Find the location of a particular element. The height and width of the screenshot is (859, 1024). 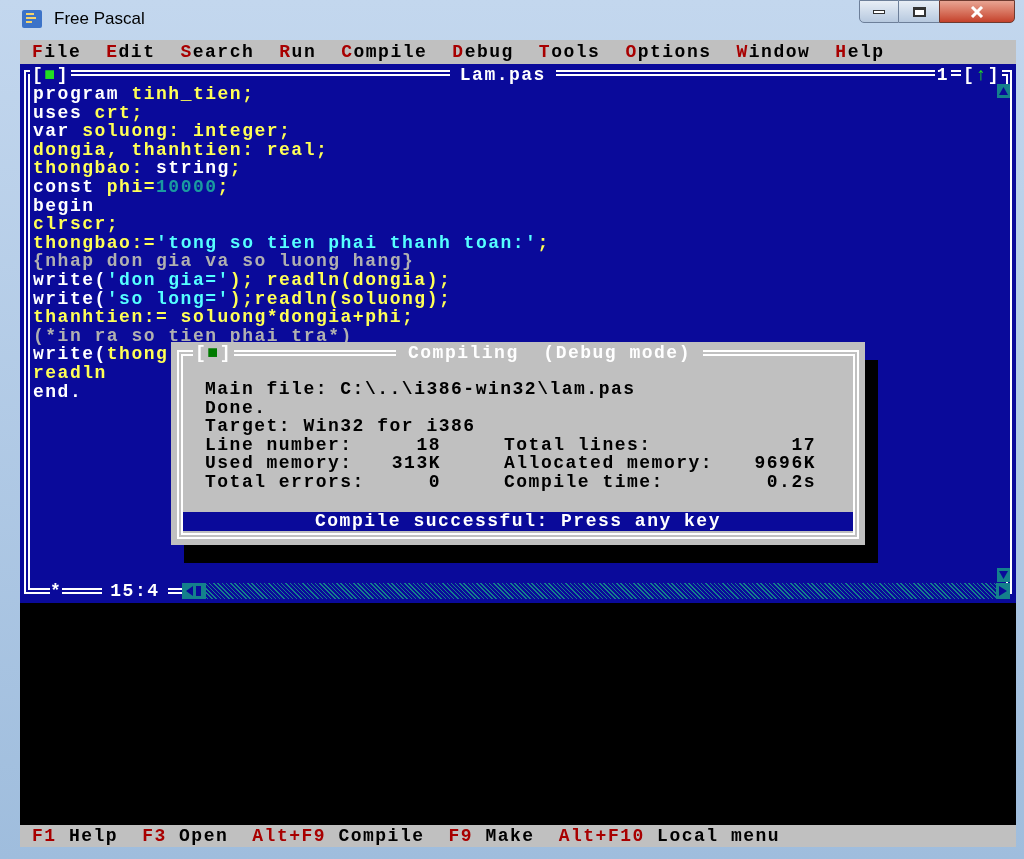

down-arrow-icon is located at coordinates (1003, 575).